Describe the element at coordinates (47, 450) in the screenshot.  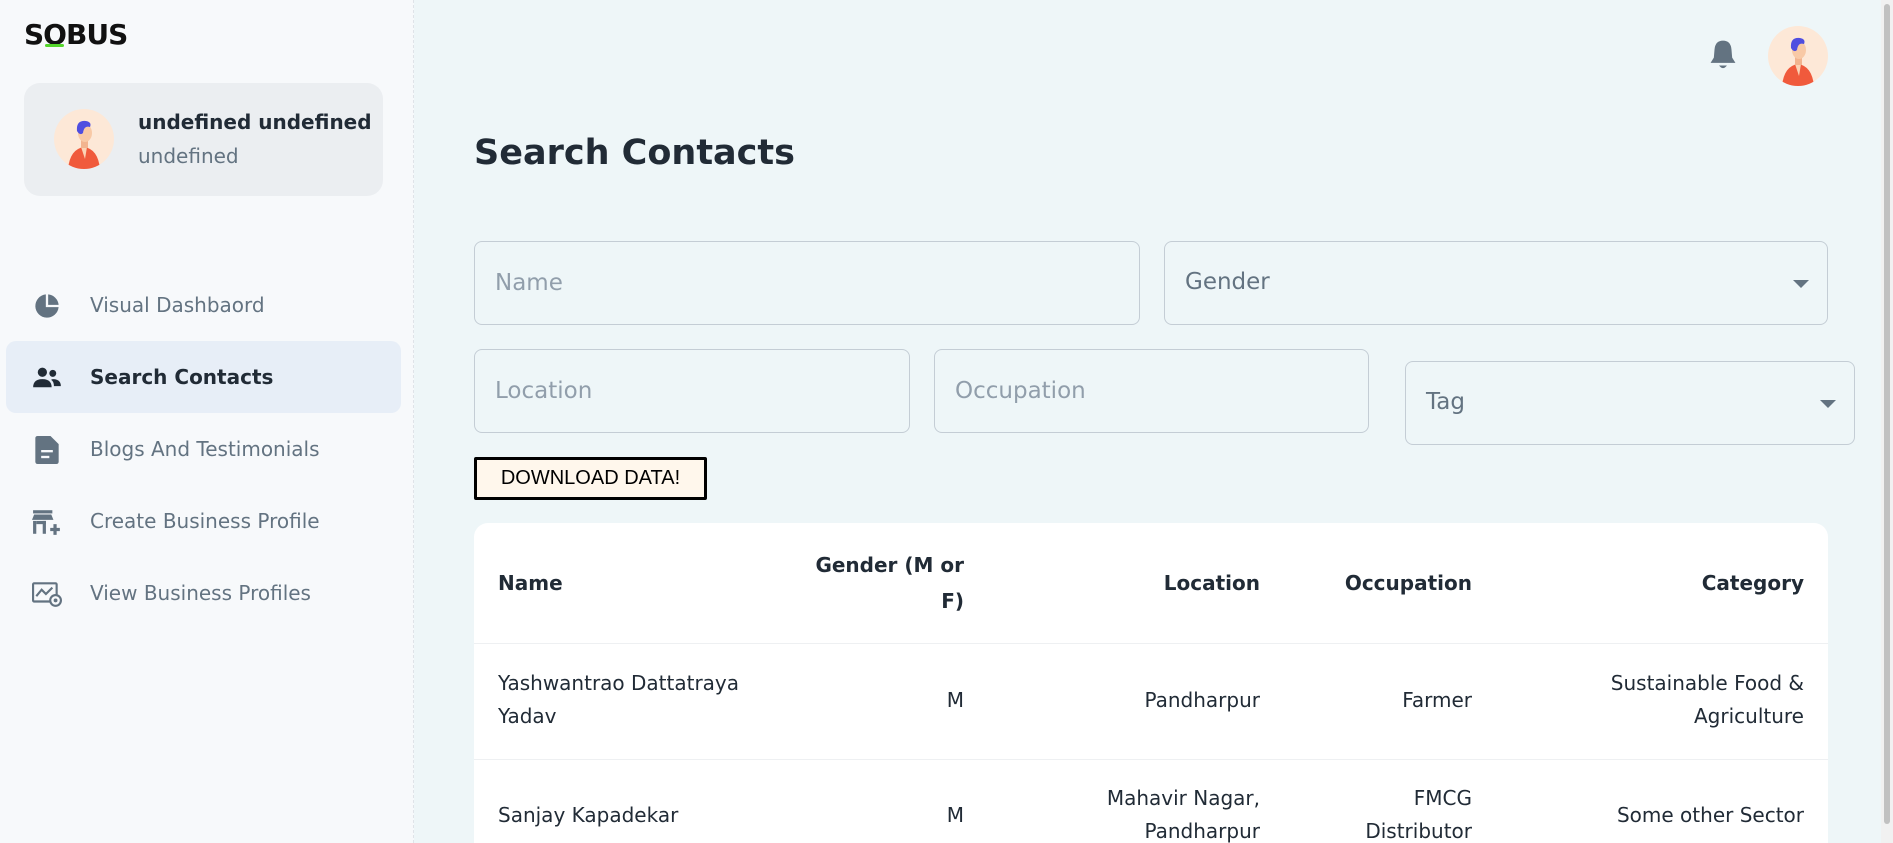
I see `document-icon` at that location.